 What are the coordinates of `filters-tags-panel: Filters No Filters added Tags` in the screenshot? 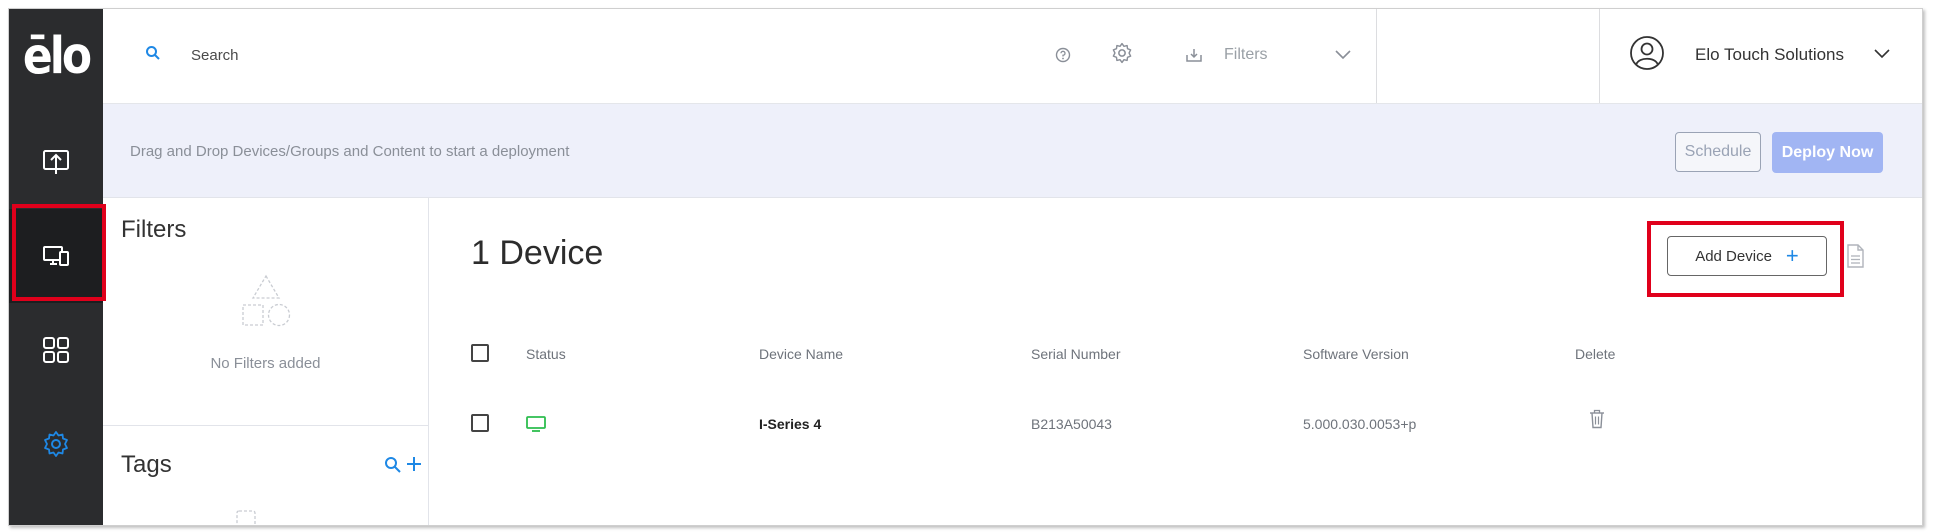 It's located at (266, 361).